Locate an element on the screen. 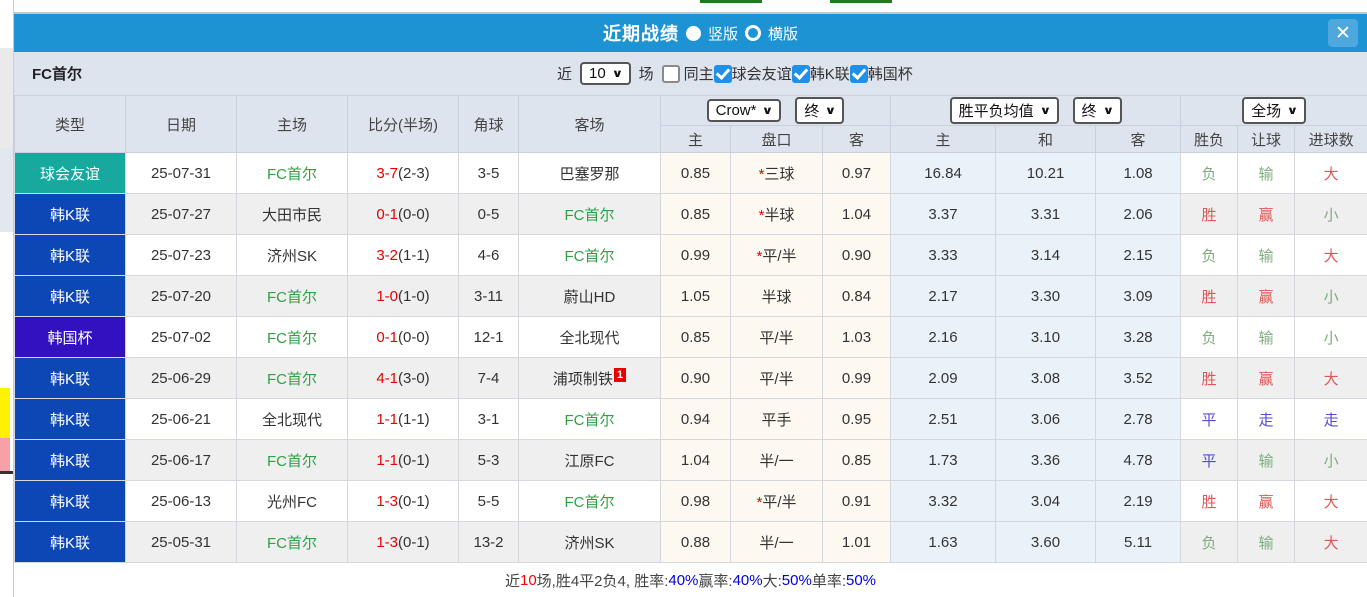  avg-home-cell: 2.51 is located at coordinates (943, 419).